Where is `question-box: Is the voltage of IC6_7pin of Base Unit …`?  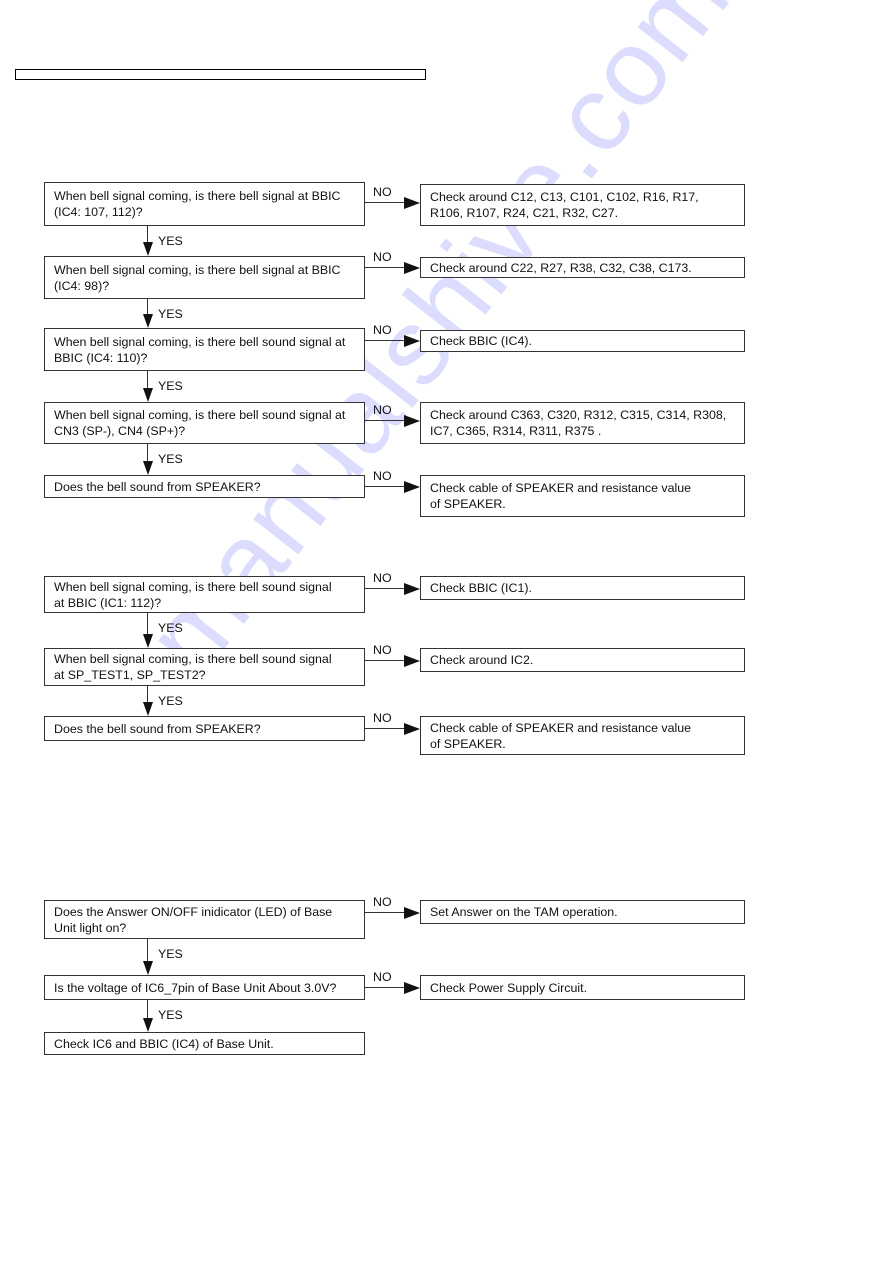
question-box: Is the voltage of IC6_7pin of Base Unit … is located at coordinates (204, 987).